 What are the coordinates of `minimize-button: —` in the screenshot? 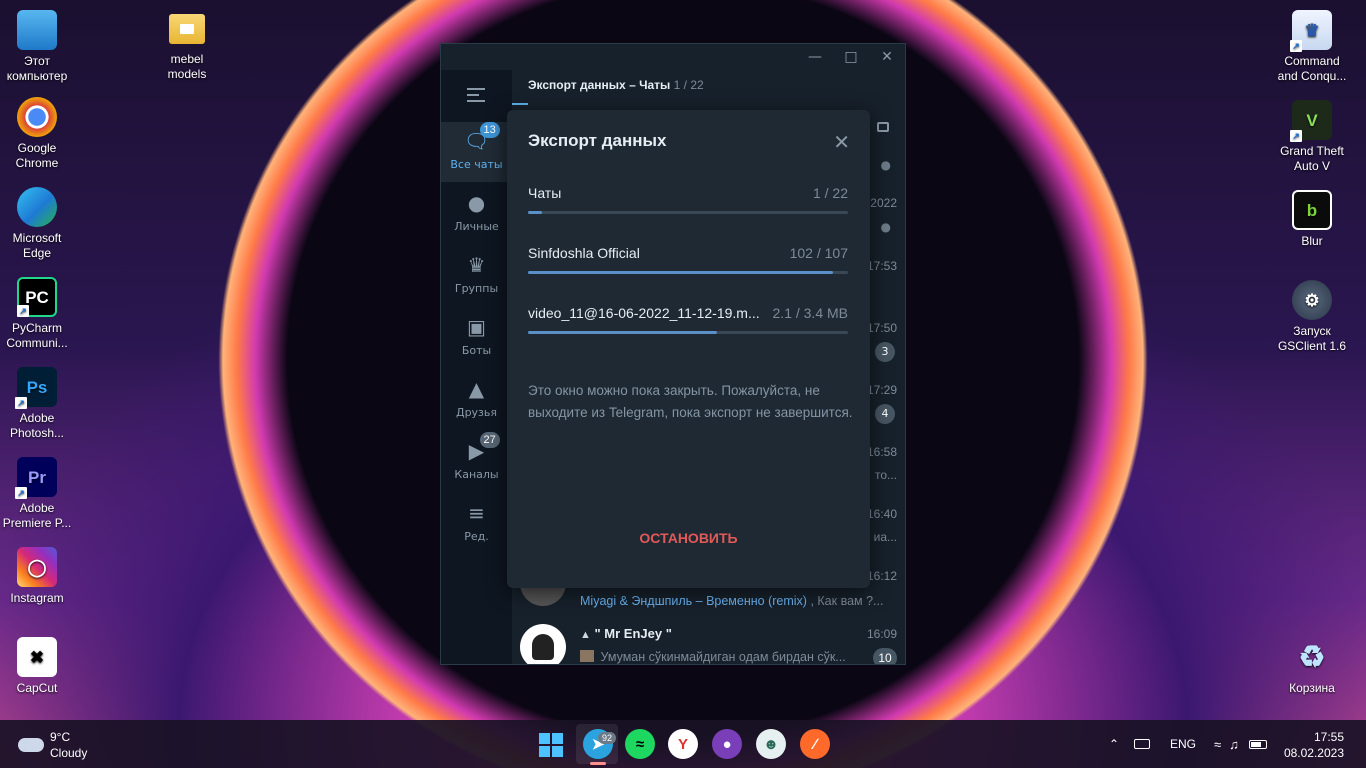 It's located at (815, 57).